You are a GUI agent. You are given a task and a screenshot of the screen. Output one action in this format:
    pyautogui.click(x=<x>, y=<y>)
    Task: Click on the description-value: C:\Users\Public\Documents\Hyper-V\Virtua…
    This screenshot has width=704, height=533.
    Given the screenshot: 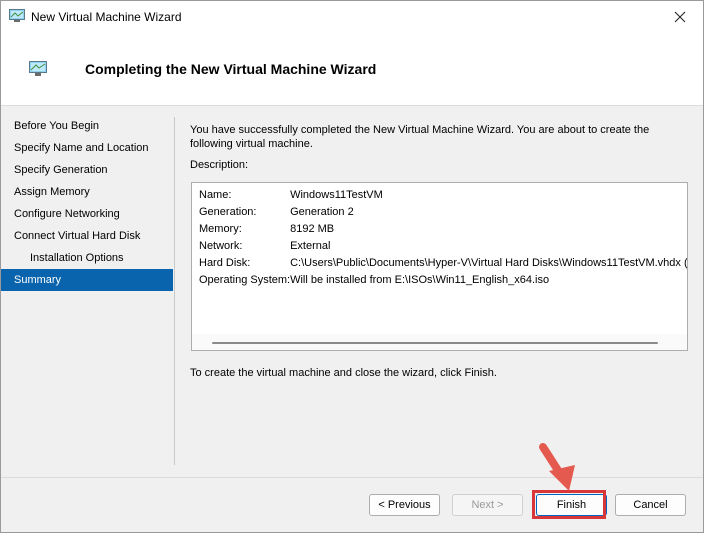 What is the action you would take?
    pyautogui.click(x=489, y=262)
    